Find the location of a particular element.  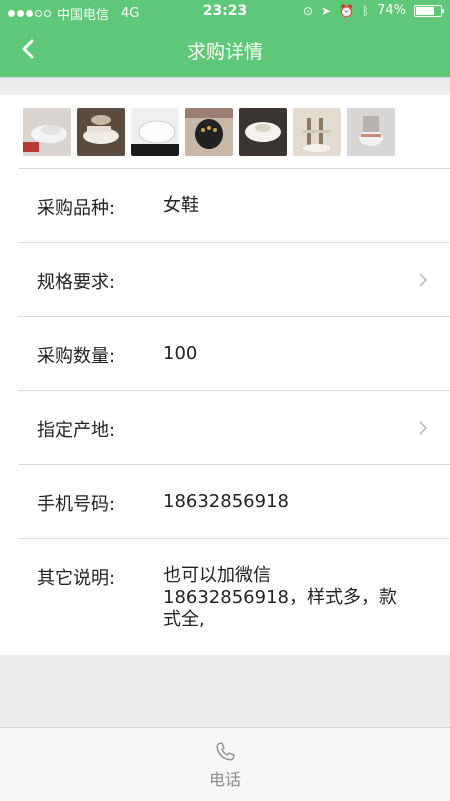

phone-label: 手机号码: is located at coordinates (76, 504).